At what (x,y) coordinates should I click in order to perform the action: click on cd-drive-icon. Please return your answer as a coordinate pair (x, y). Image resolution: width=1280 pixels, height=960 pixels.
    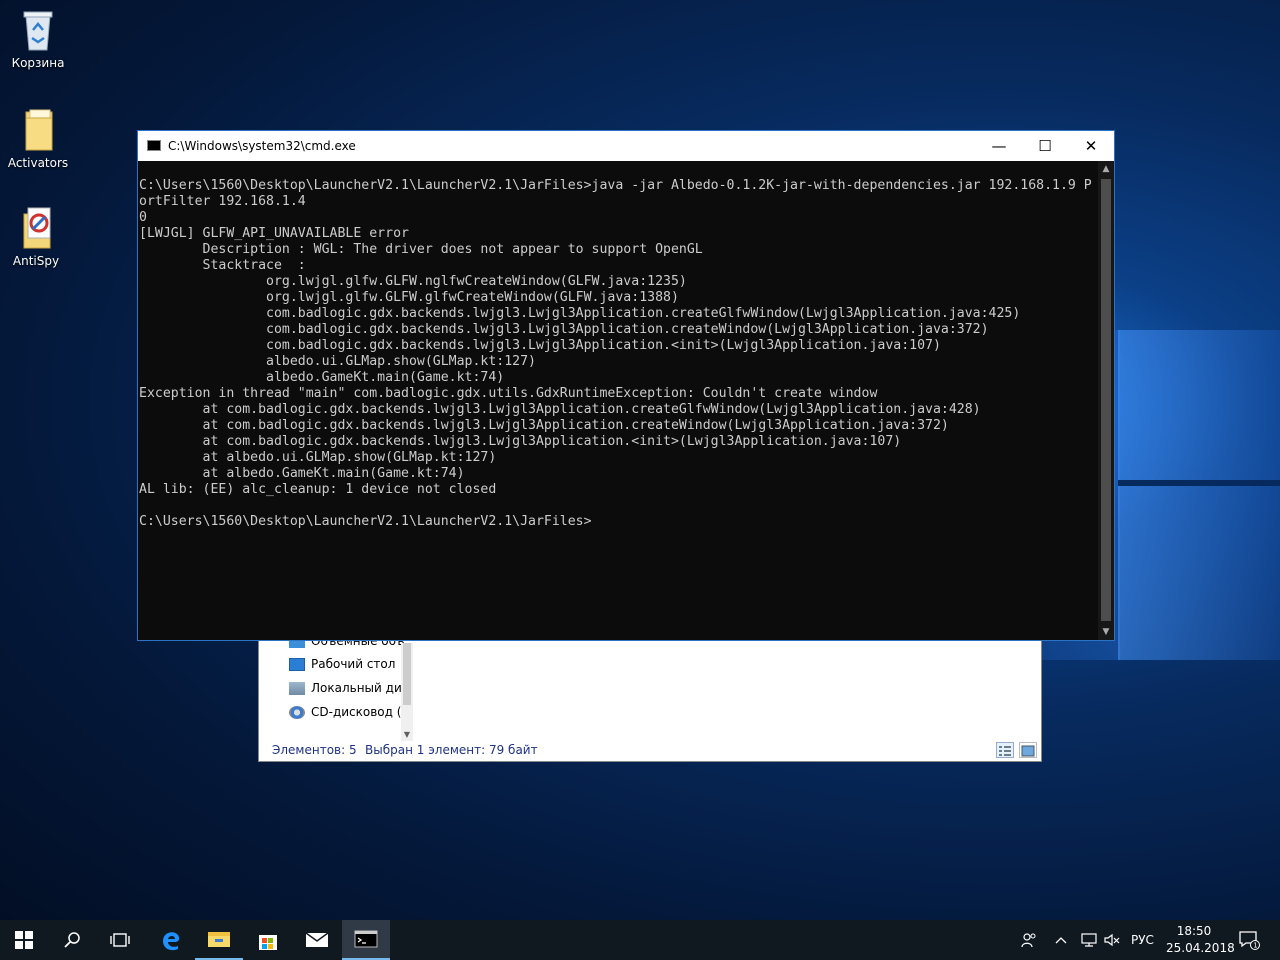
    Looking at the image, I should click on (297, 712).